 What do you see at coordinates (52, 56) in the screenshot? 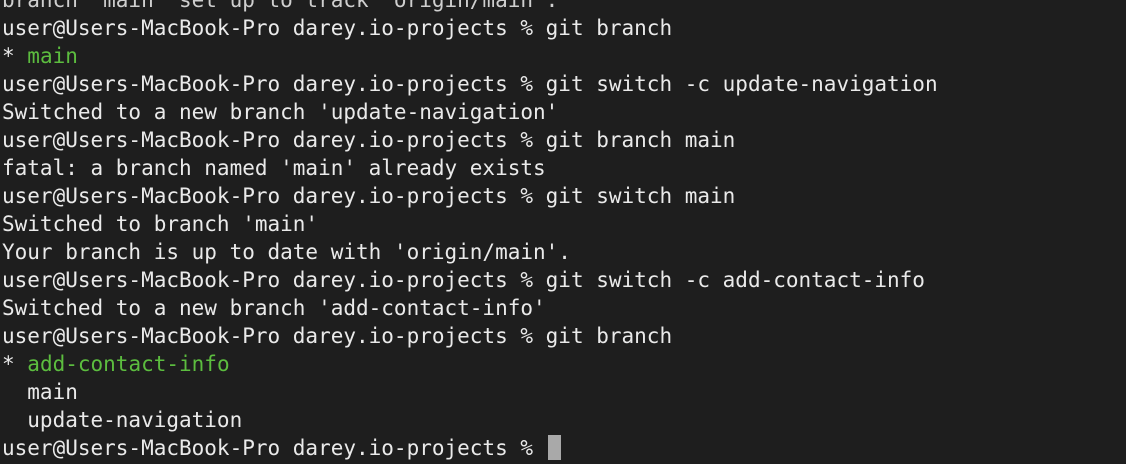
I see `current-branch-name: main` at bounding box center [52, 56].